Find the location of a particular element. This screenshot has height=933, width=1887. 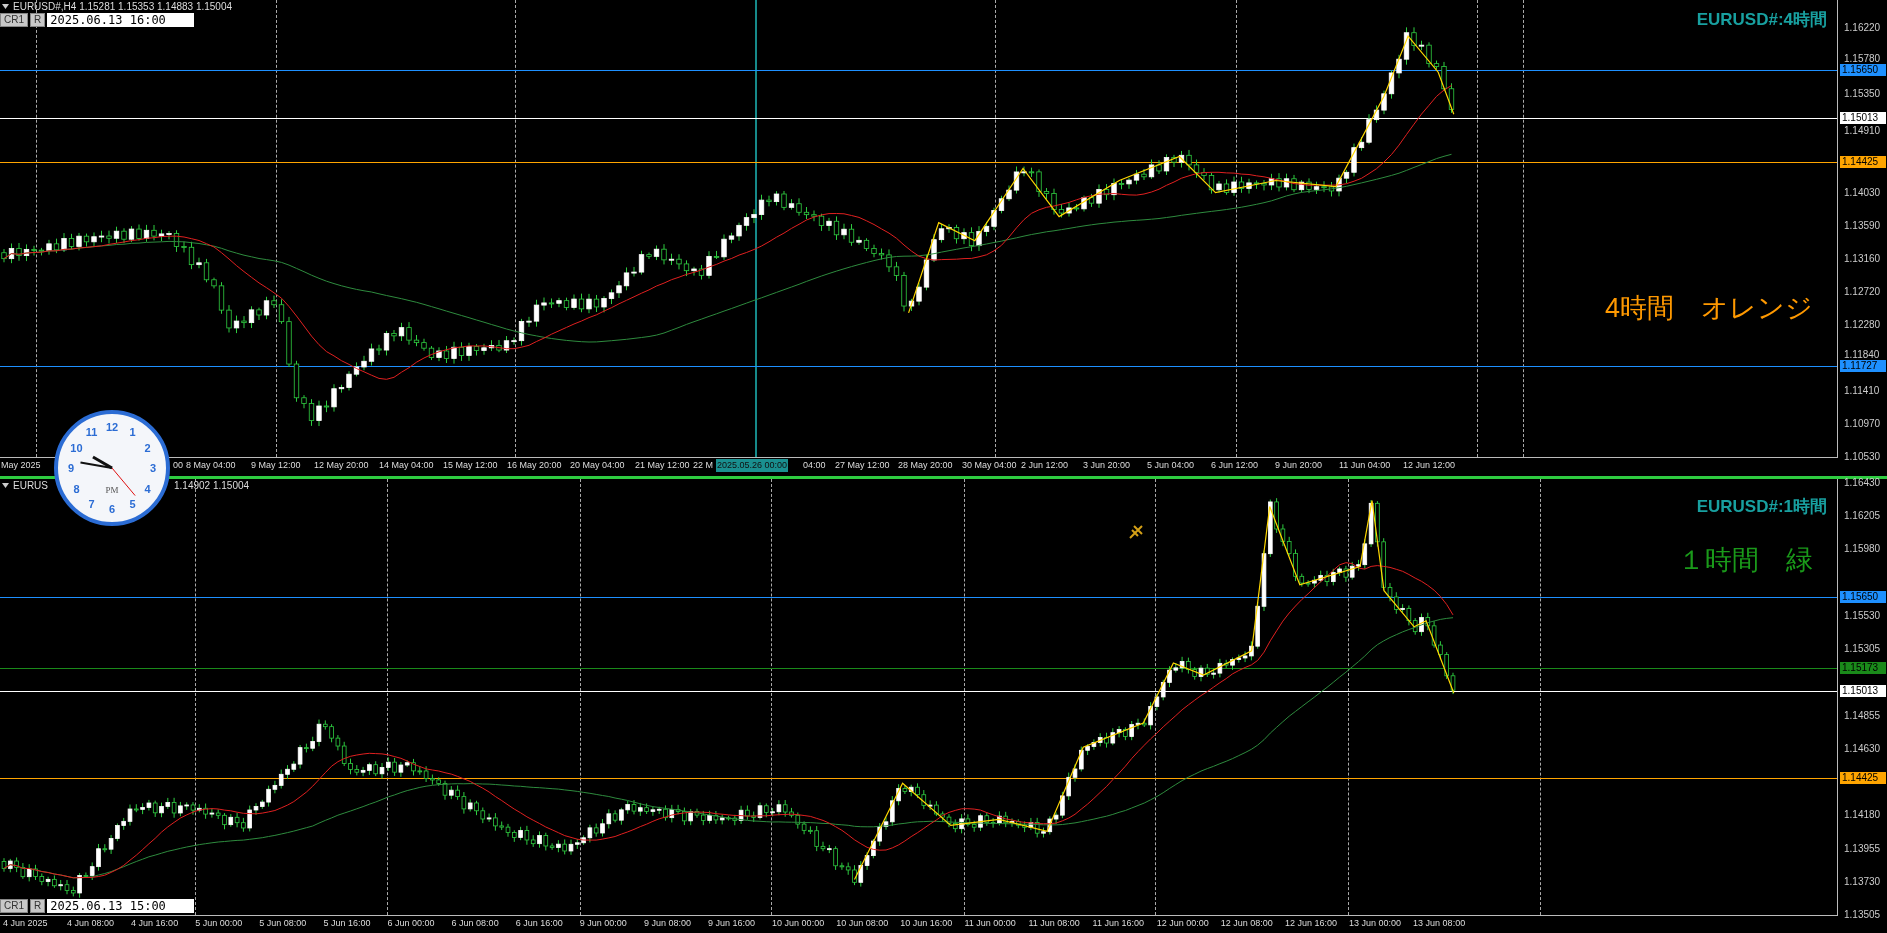

price-tick-label: 1.15530 is located at coordinates (1862, 615).